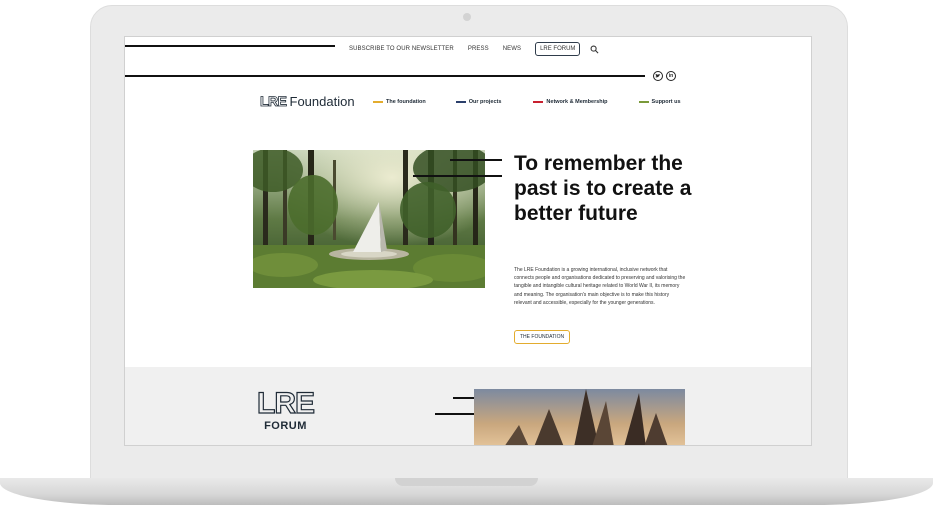 The width and height of the screenshot is (933, 505). What do you see at coordinates (468, 406) in the screenshot?
I see `forum-section: LRE FORUM` at bounding box center [468, 406].